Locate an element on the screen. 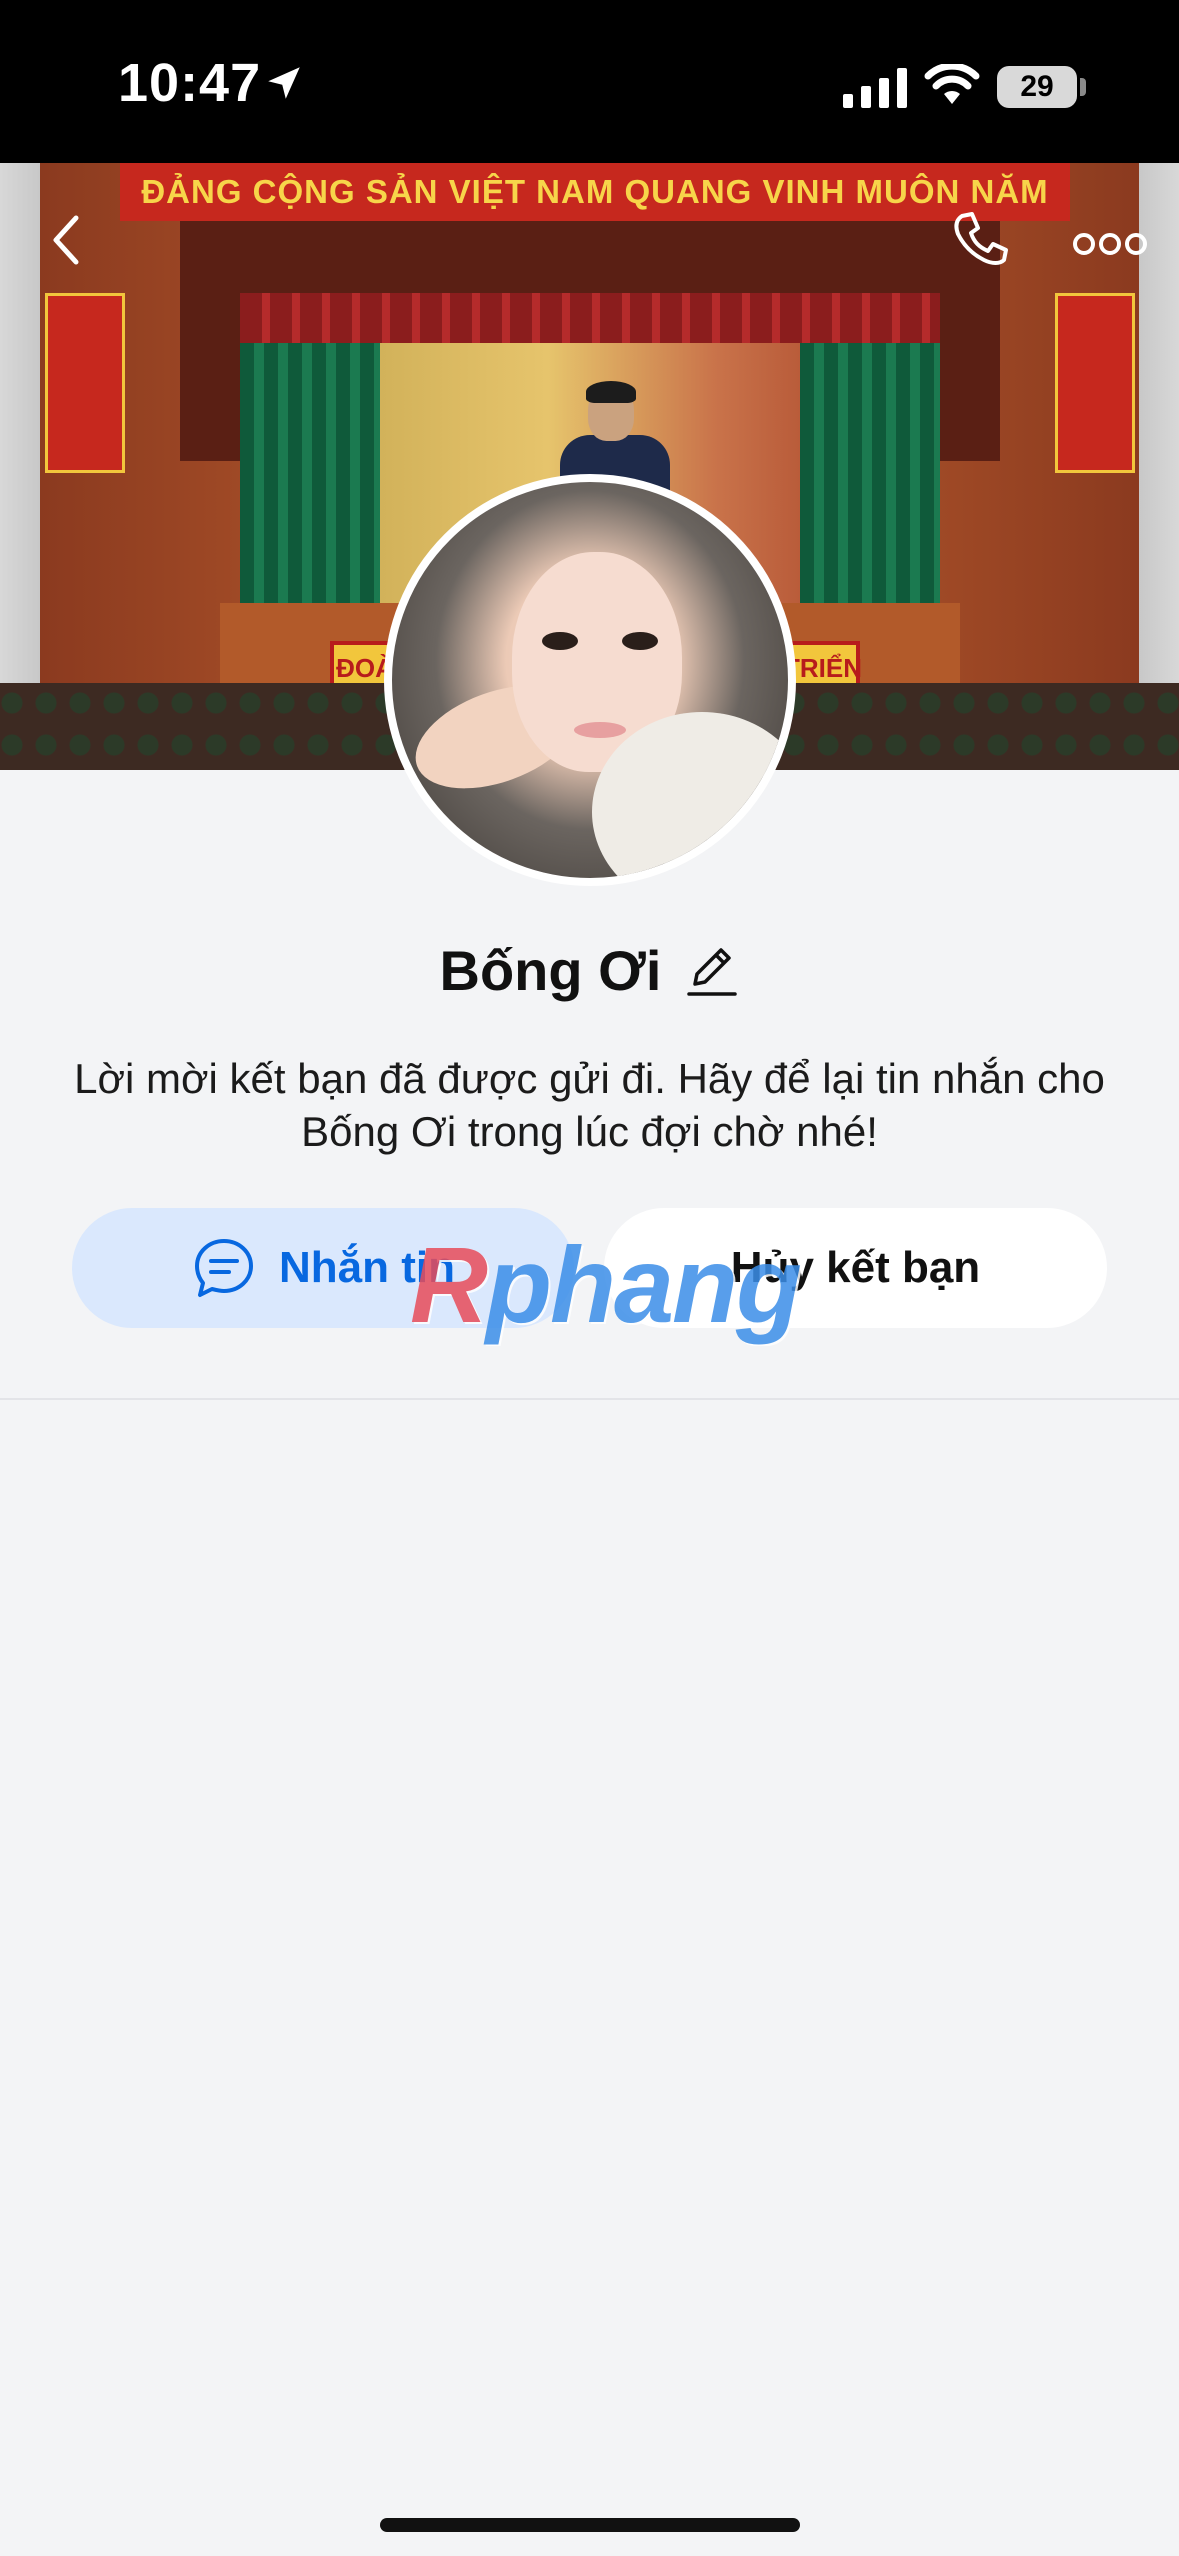 The image size is (1179, 2556). more-icon is located at coordinates (1110, 250).